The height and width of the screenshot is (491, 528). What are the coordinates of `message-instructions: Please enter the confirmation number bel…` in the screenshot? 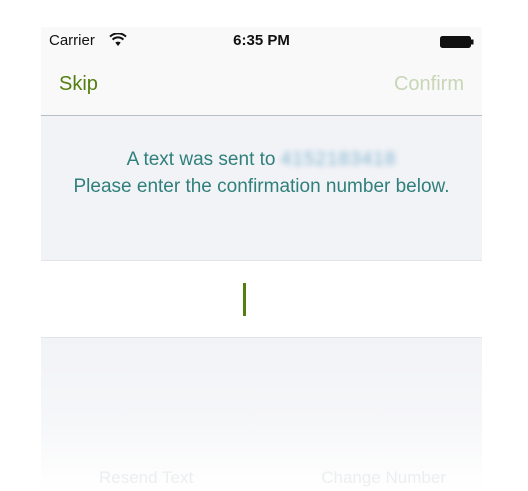 It's located at (261, 186).